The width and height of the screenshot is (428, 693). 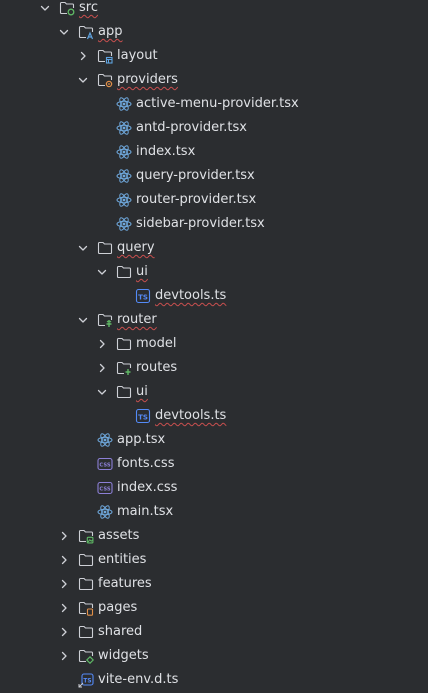 I want to click on tree-folder-features: features, so click(x=214, y=584).